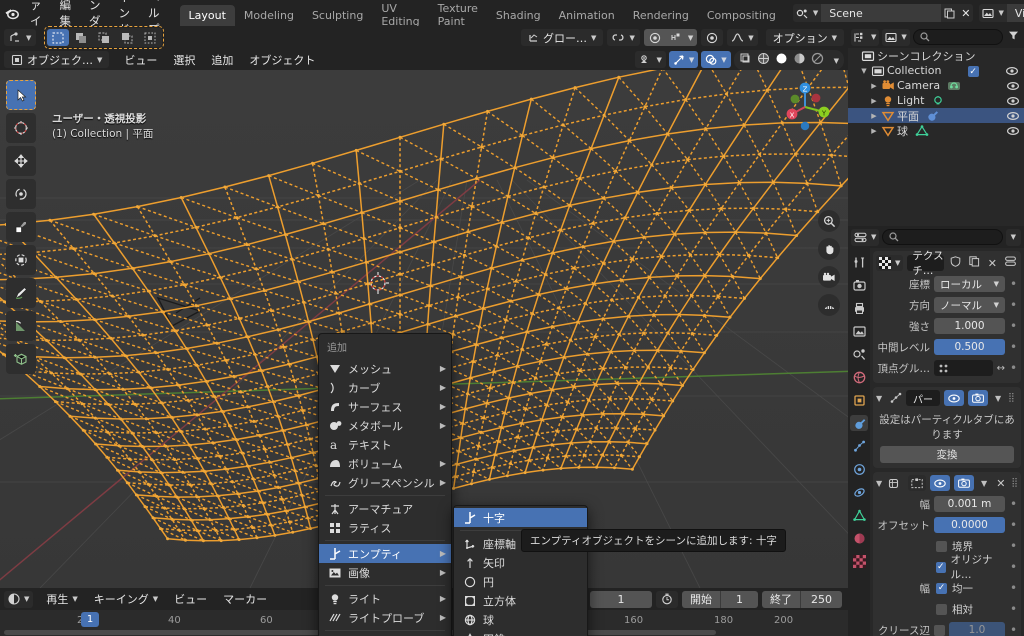 The image size is (1024, 636). What do you see at coordinates (1015, 13) in the screenshot?
I see `view-layer-name: View Layer` at bounding box center [1015, 13].